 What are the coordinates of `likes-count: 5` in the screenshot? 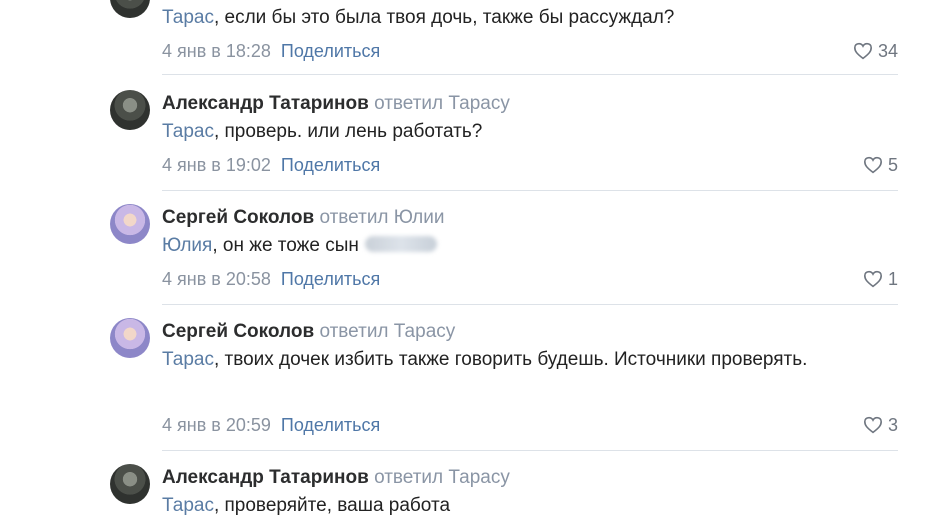 It's located at (892, 165).